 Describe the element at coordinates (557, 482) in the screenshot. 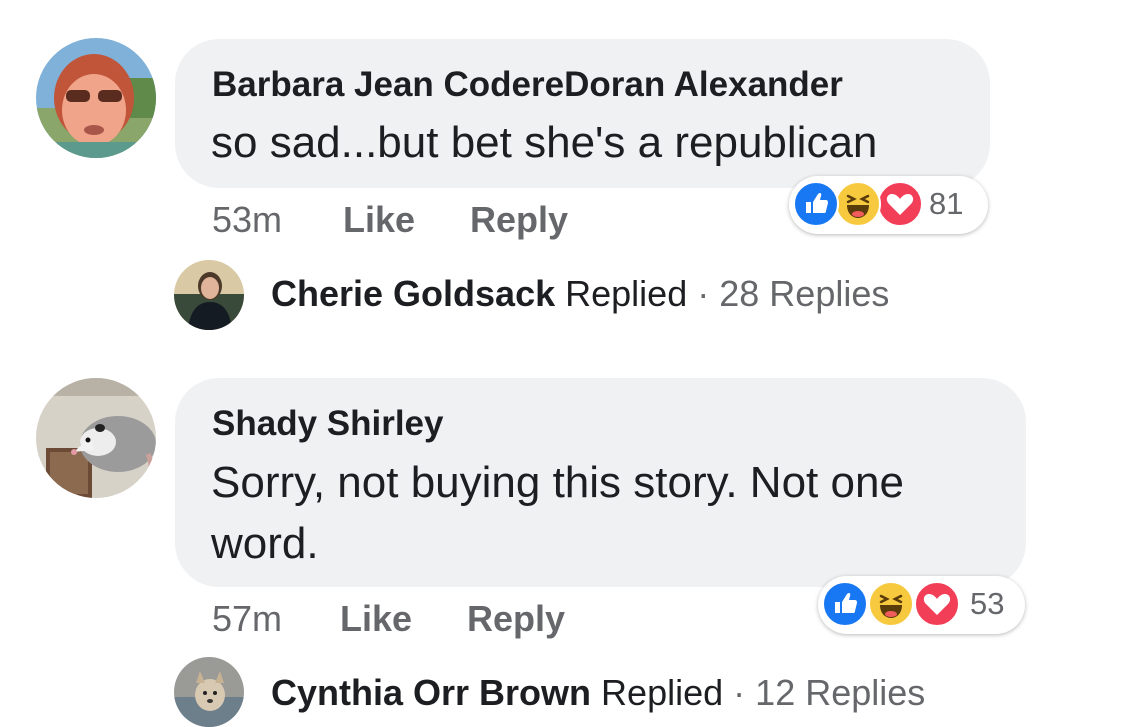

I see `comment-text-line-1: Sorry, not buying this story. Not one` at that location.